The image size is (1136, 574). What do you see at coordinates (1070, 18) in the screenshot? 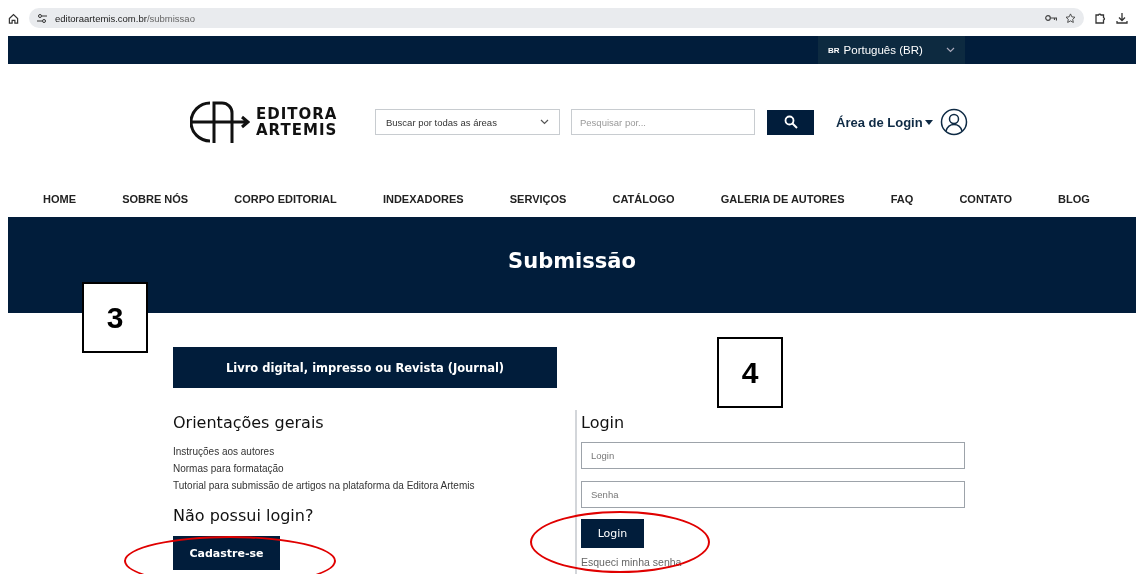
I see `star-icon` at bounding box center [1070, 18].